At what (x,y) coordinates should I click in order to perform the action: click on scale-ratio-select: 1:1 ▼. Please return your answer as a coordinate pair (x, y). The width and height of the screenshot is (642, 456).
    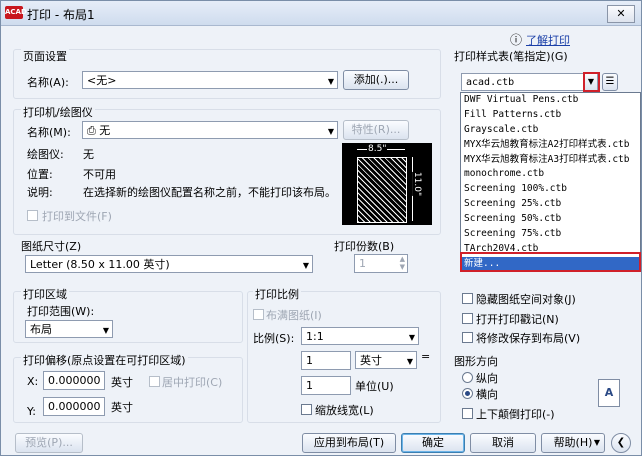
    Looking at the image, I should click on (360, 336).